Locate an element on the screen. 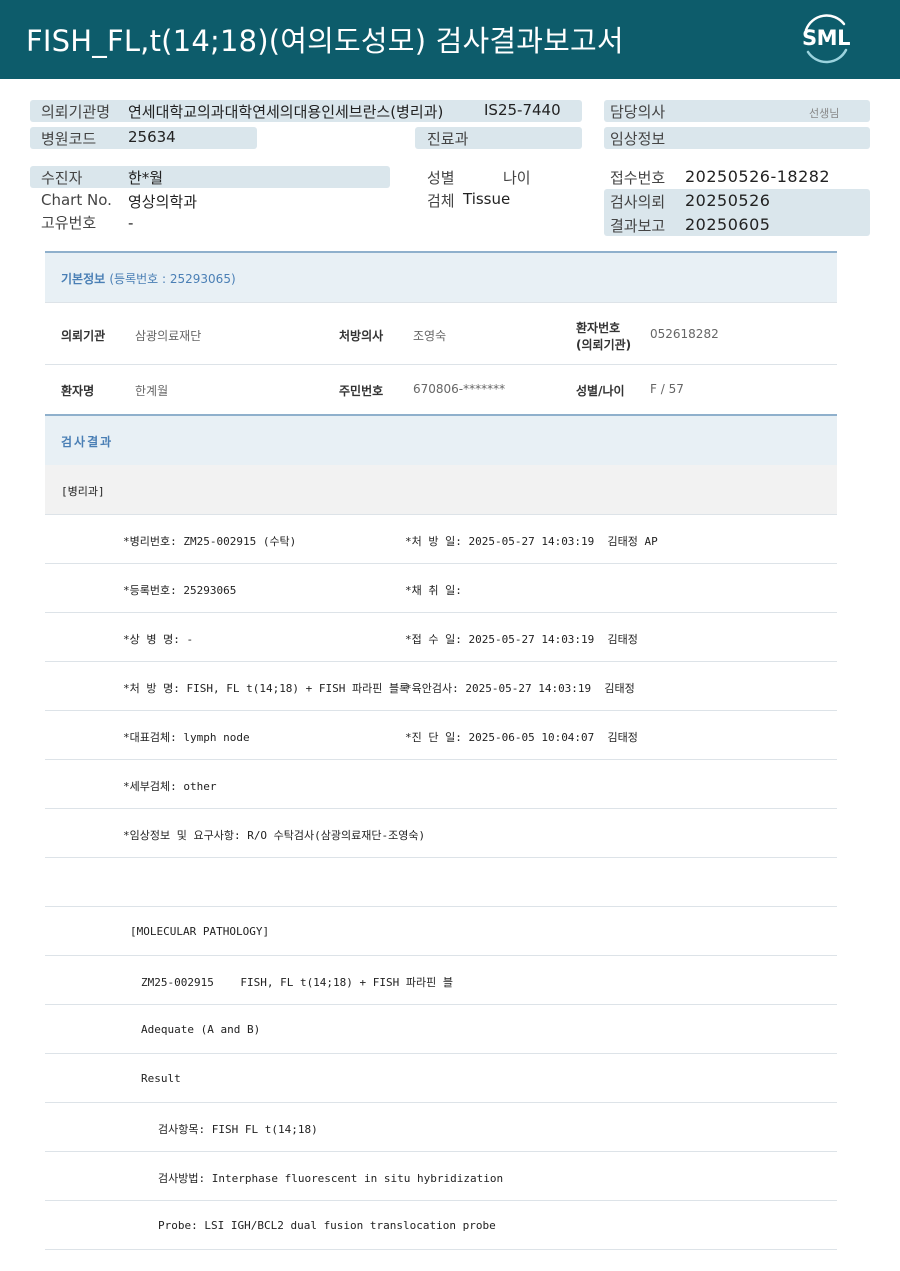 The height and width of the screenshot is (1271, 900). result-line-blank is located at coordinates (441, 882).